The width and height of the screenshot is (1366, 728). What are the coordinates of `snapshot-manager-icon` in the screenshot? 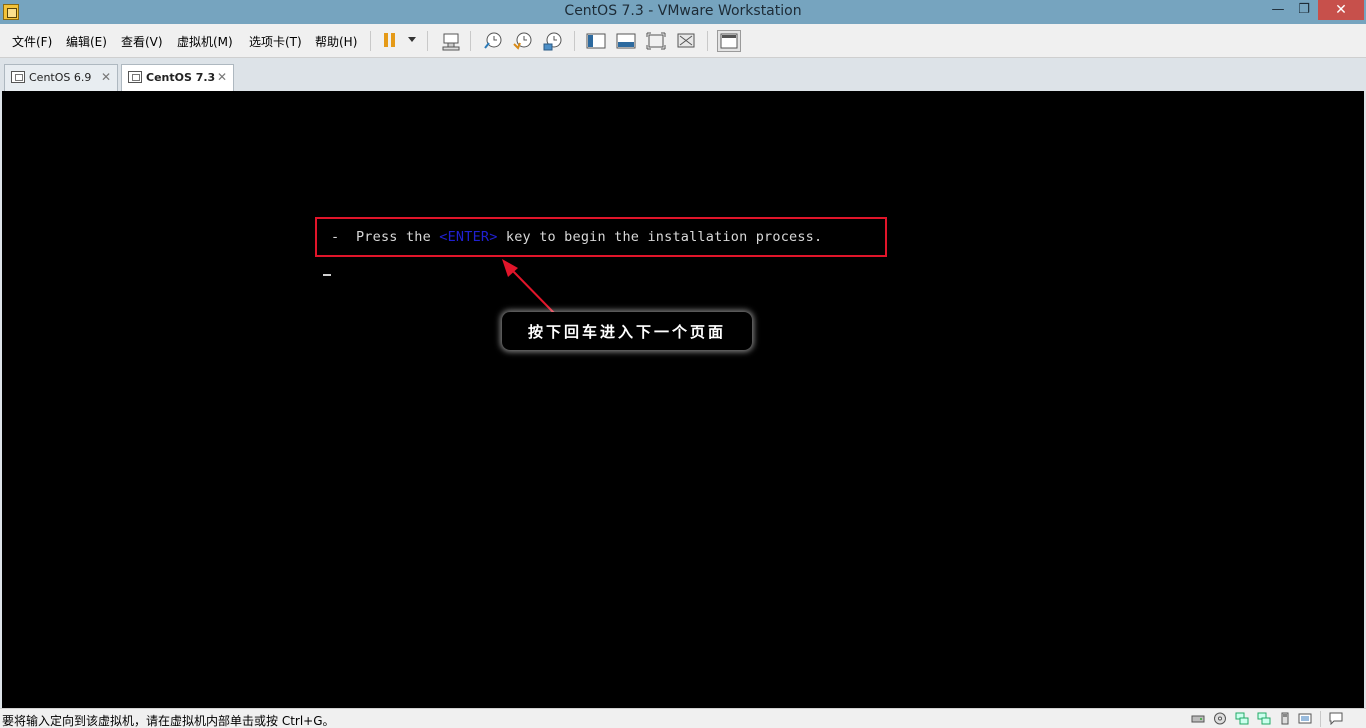 It's located at (553, 41).